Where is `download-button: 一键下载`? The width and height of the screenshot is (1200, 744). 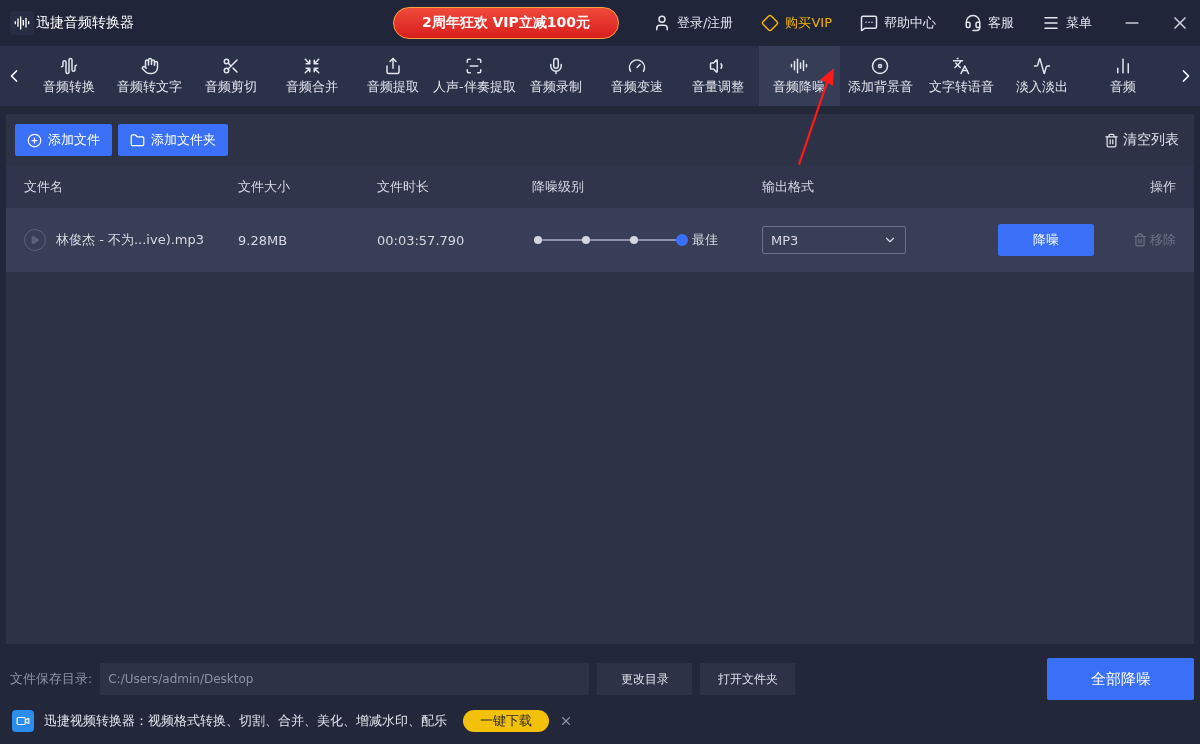
download-button: 一键下载 is located at coordinates (506, 721).